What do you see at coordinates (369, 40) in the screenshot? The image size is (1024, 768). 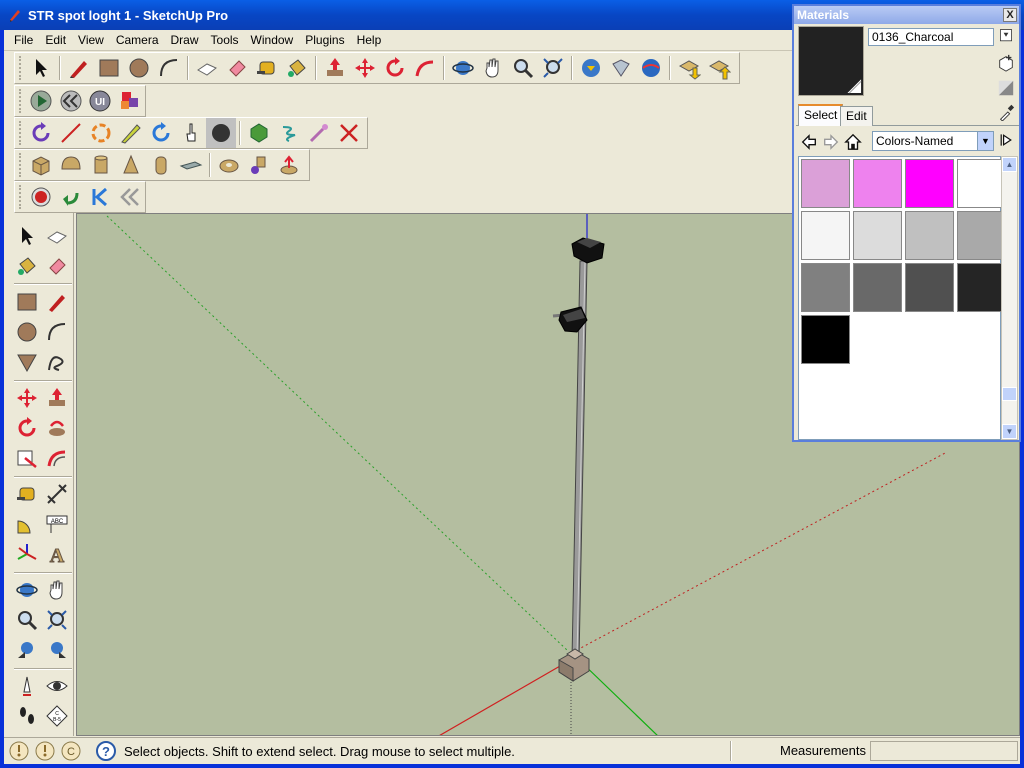 I see `menu-help: Help` at bounding box center [369, 40].